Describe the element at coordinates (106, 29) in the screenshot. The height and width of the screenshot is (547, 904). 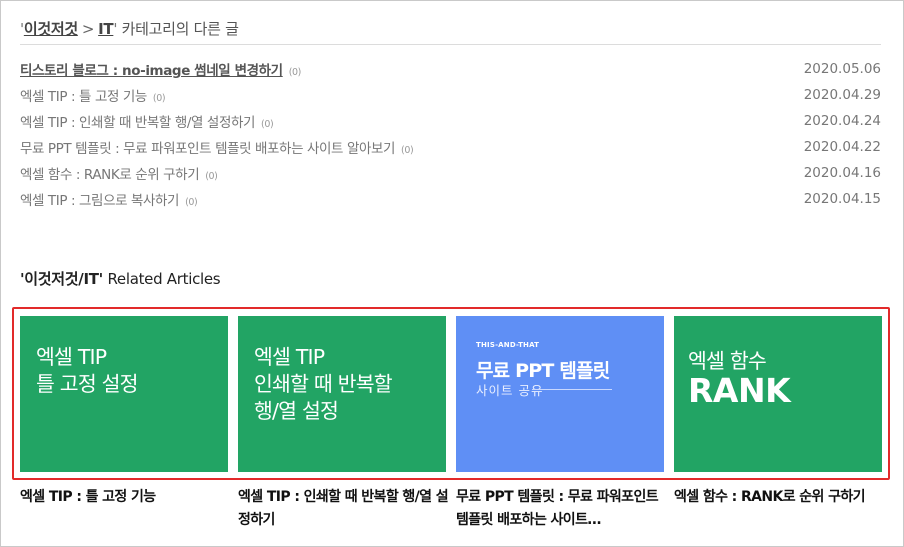
I see `category-leaf-link: IT` at that location.